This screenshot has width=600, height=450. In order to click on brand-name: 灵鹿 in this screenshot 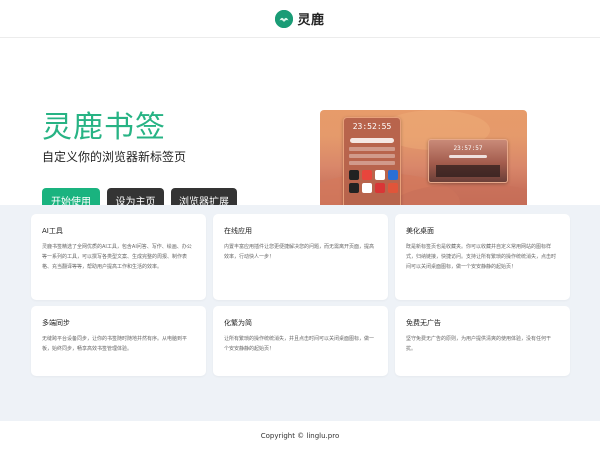, I will do `click(311, 20)`.